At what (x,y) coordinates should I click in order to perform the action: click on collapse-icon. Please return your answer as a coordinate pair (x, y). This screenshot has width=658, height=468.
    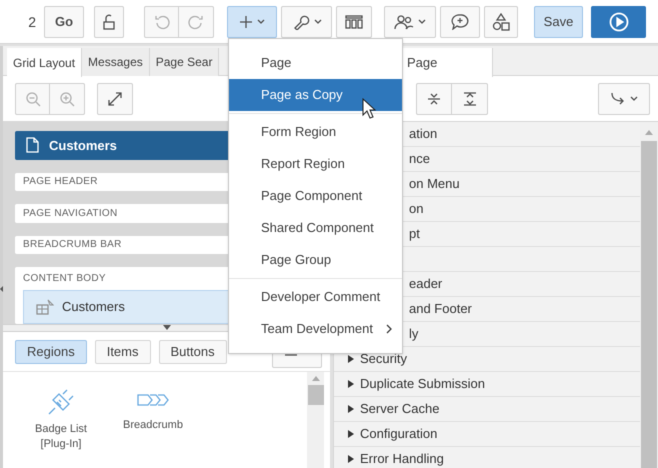
    Looking at the image, I should click on (434, 99).